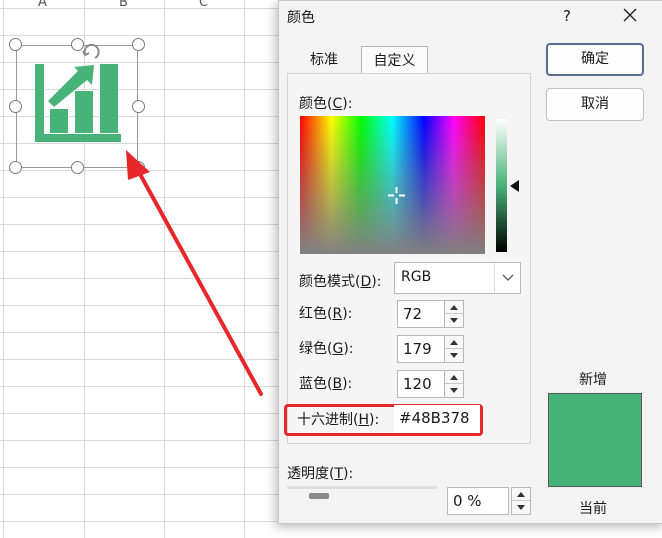 Image resolution: width=662 pixels, height=538 pixels. What do you see at coordinates (326, 314) in the screenshot?
I see `red-label: 红色(R):` at bounding box center [326, 314].